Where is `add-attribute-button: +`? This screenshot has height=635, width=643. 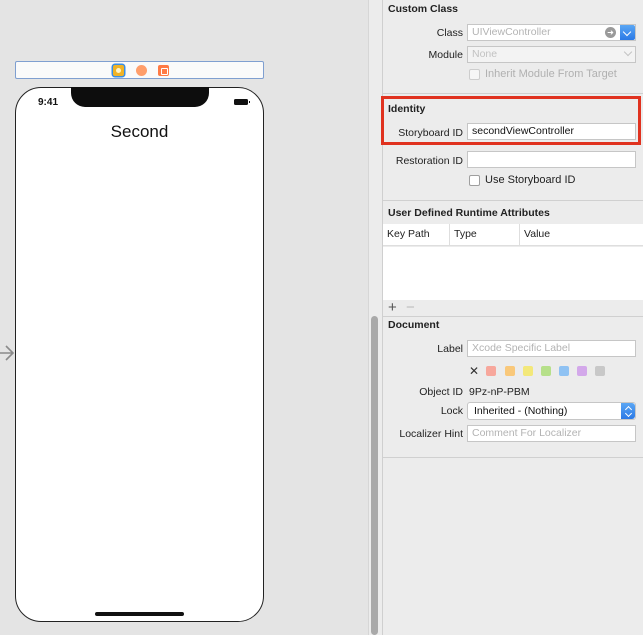 add-attribute-button: + is located at coordinates (392, 307).